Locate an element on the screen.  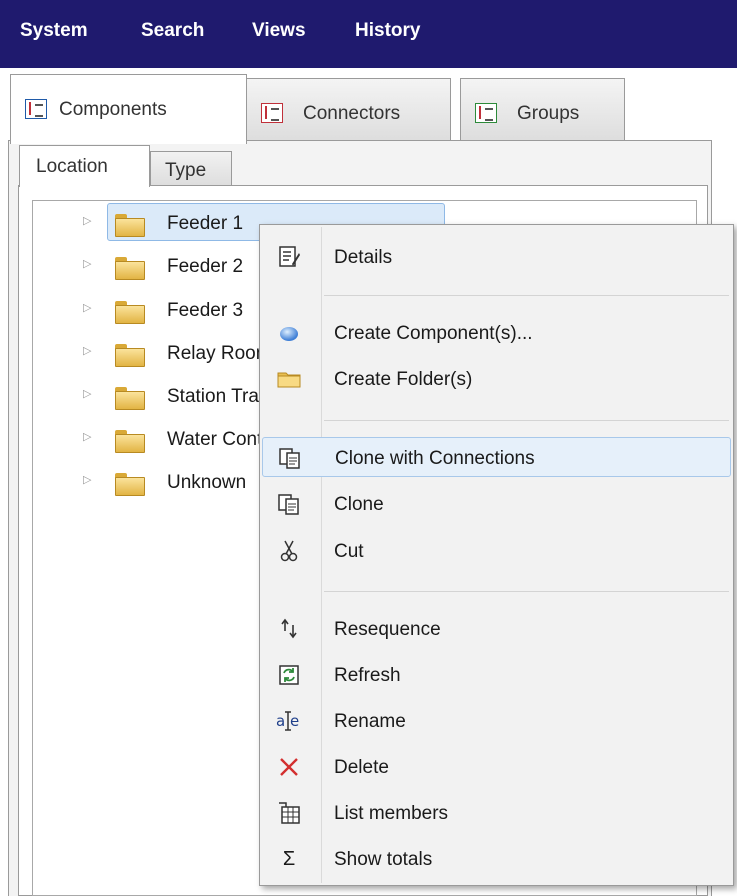
tree-item-label: Relay Room is located at coordinates (219, 353).